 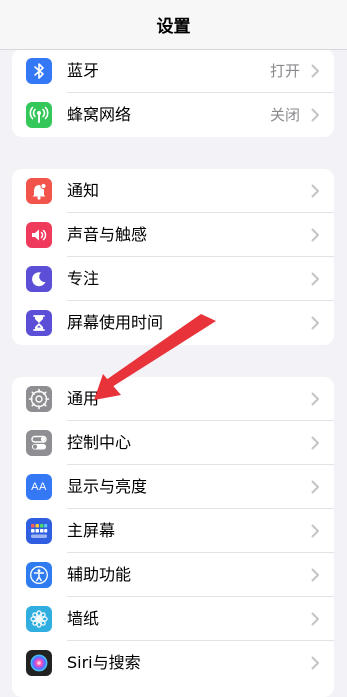 I want to click on gear-icon, so click(x=39, y=399).